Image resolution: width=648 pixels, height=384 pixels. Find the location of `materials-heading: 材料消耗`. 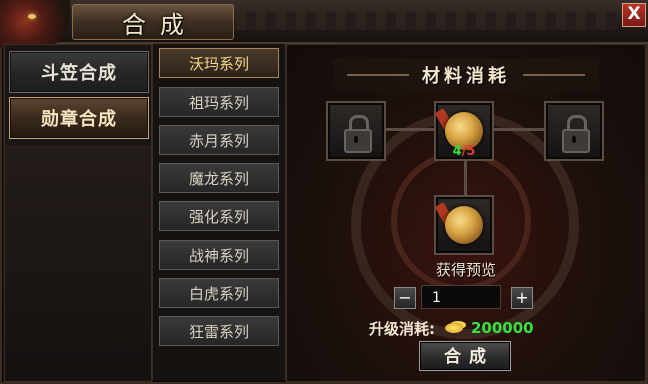

materials-heading: 材料消耗 is located at coordinates (466, 75).